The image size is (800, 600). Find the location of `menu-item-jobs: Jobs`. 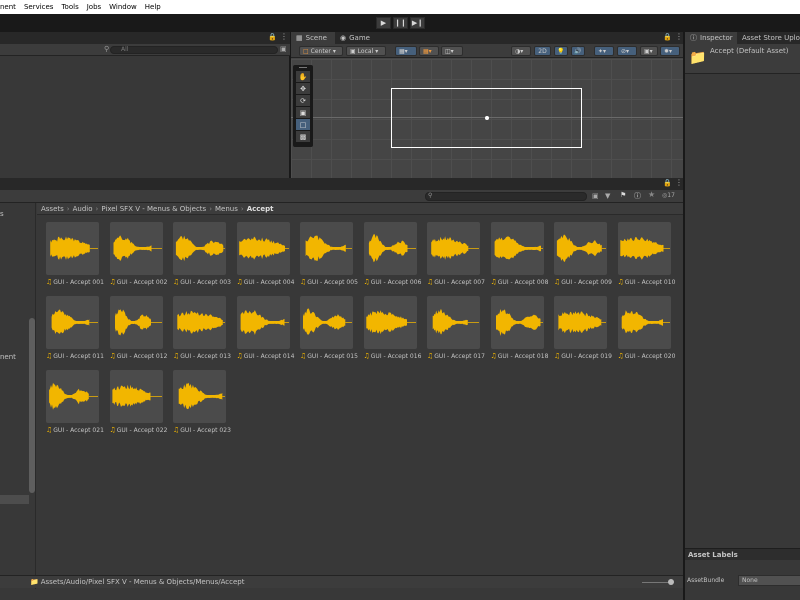

menu-item-jobs: Jobs is located at coordinates (94, 7).